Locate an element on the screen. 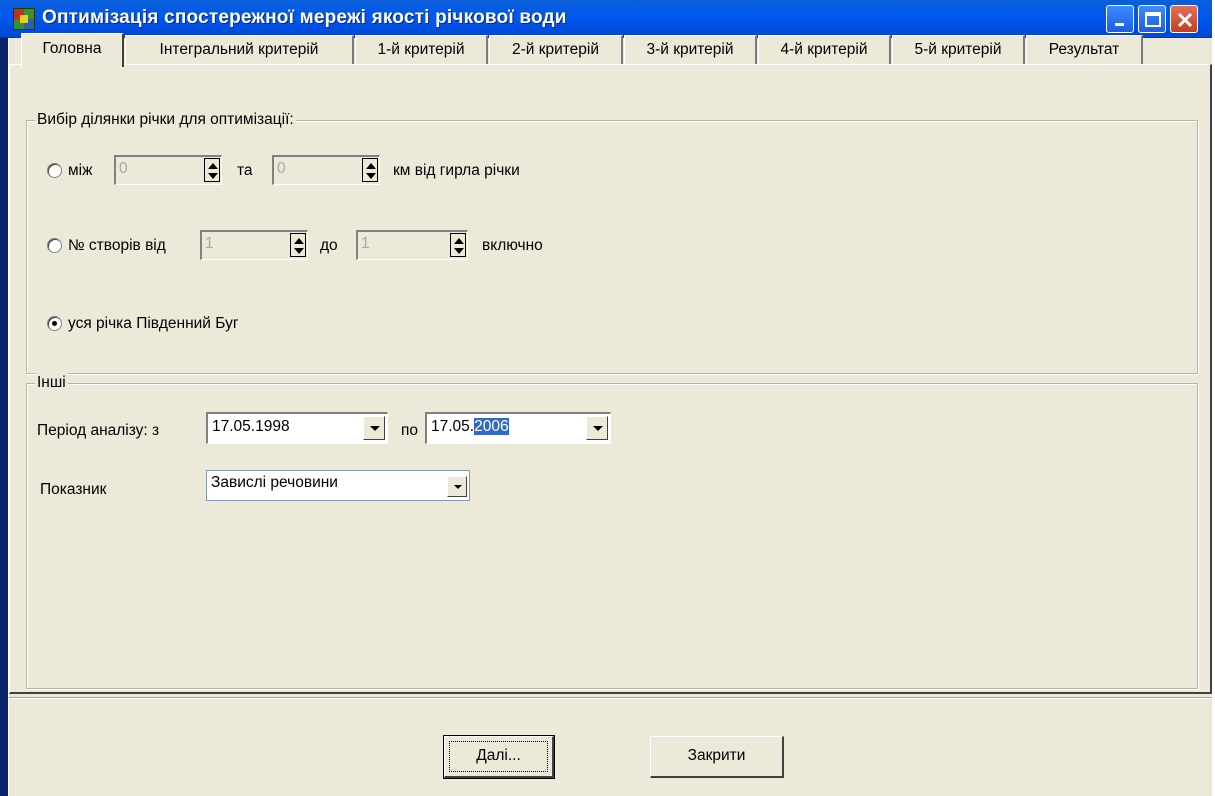 This screenshot has width=1215, height=796. tab-criterion-4: 4-й критерій is located at coordinates (824, 50).